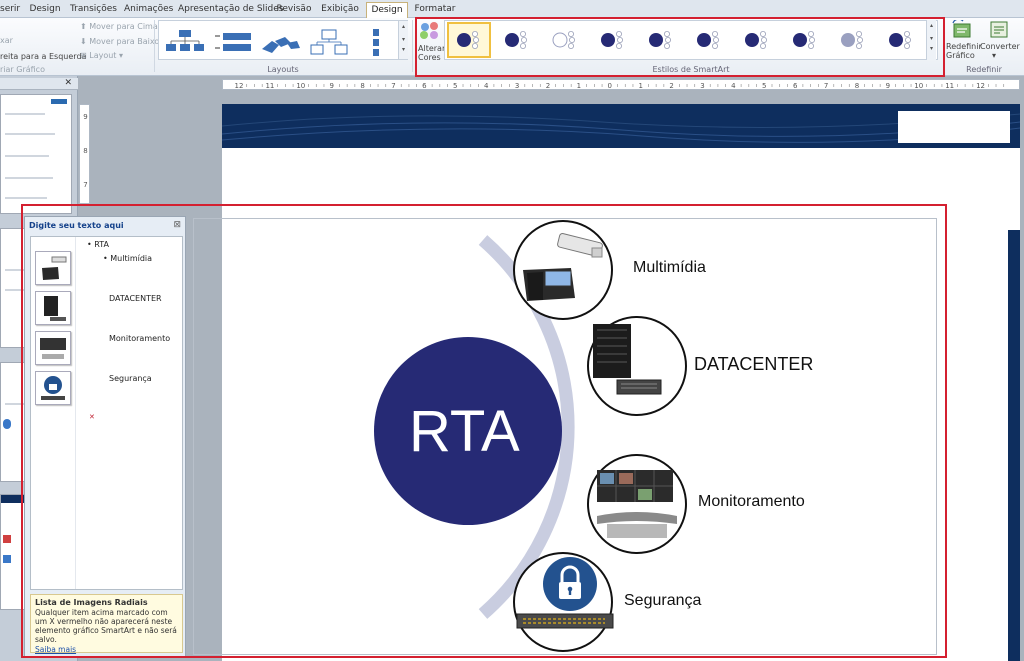 The image size is (1024, 661). What do you see at coordinates (1000, 46) in the screenshot?
I see `convert-label: Converter` at bounding box center [1000, 46].